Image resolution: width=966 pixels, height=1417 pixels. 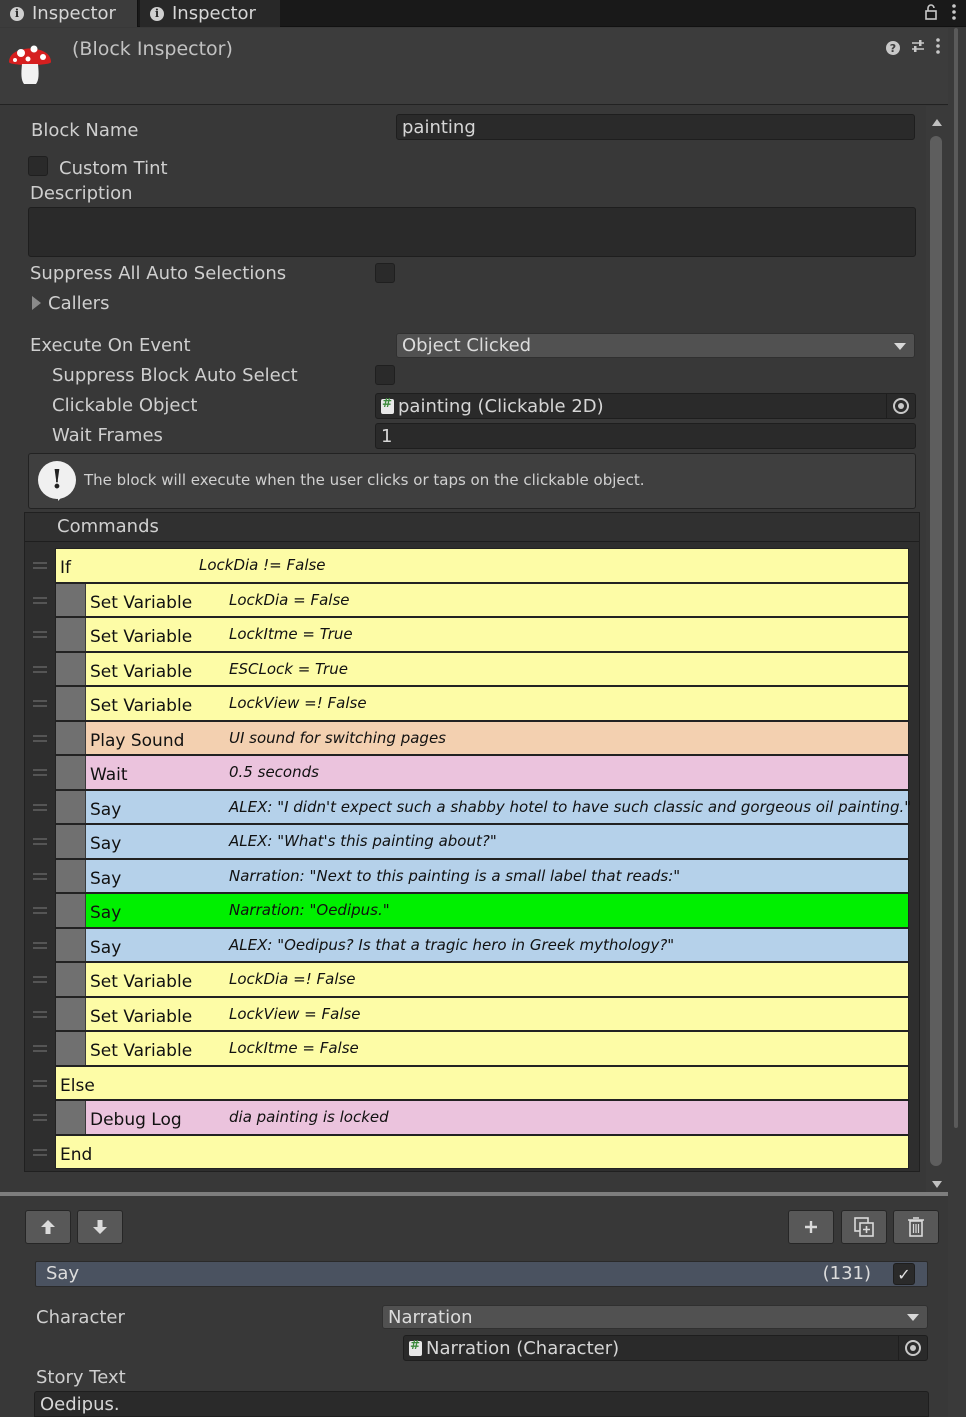 What do you see at coordinates (645, 436) in the screenshot?
I see `wait-frames-input: 1` at bounding box center [645, 436].